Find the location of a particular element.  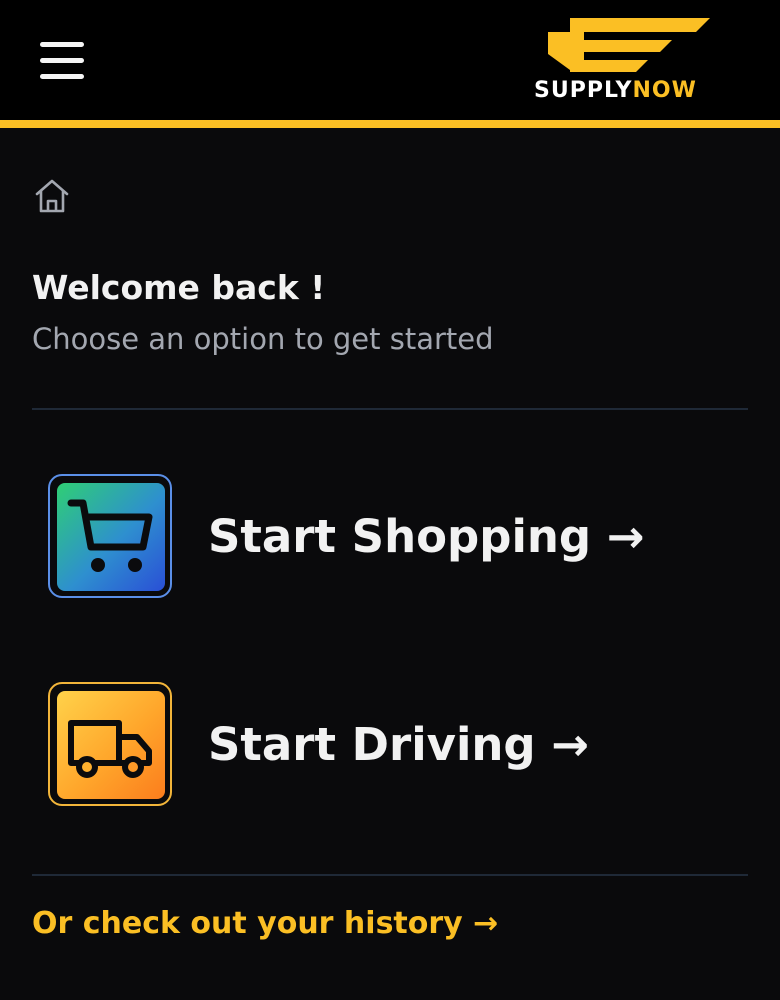

page-subtitle: Choose an option to get started is located at coordinates (263, 339).